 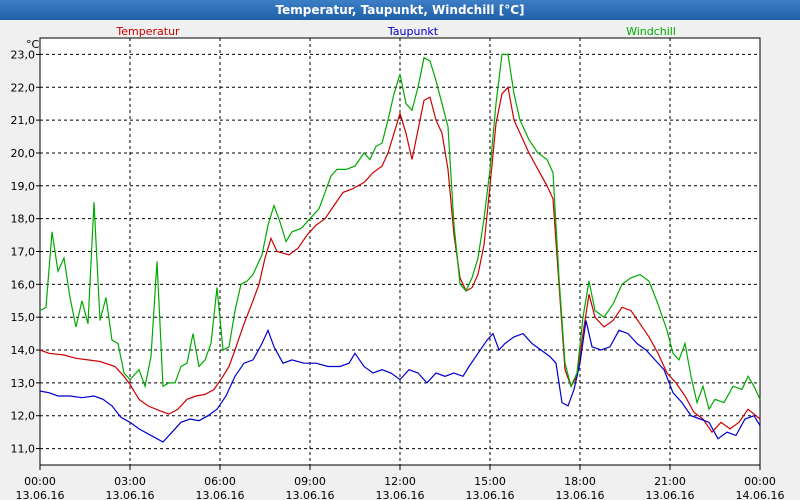 What do you see at coordinates (23, 153) in the screenshot?
I see `y-tick-label: 20,0` at bounding box center [23, 153].